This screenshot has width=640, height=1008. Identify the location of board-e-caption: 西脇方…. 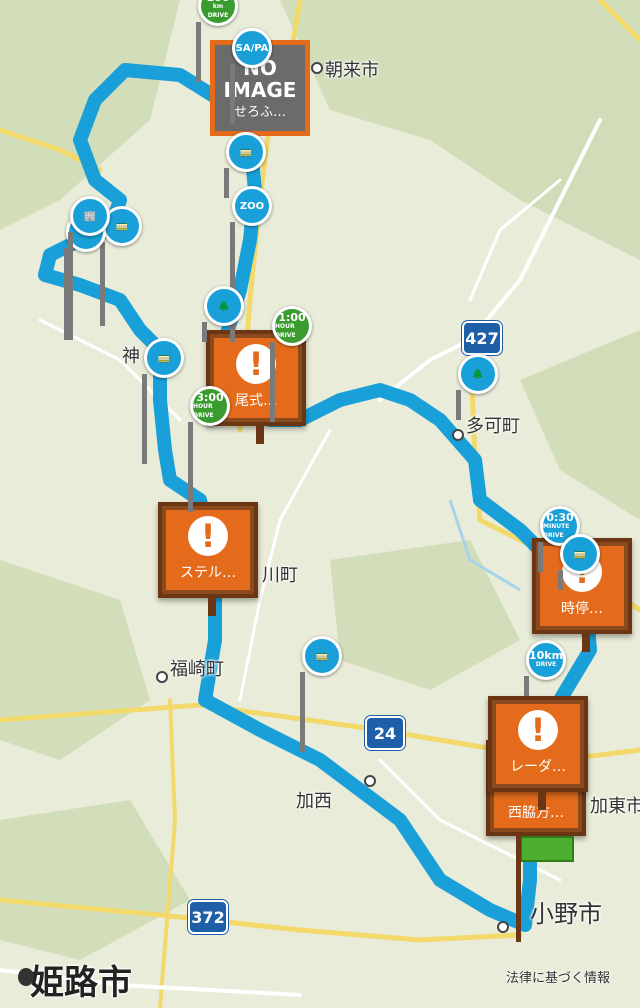
(536, 813).